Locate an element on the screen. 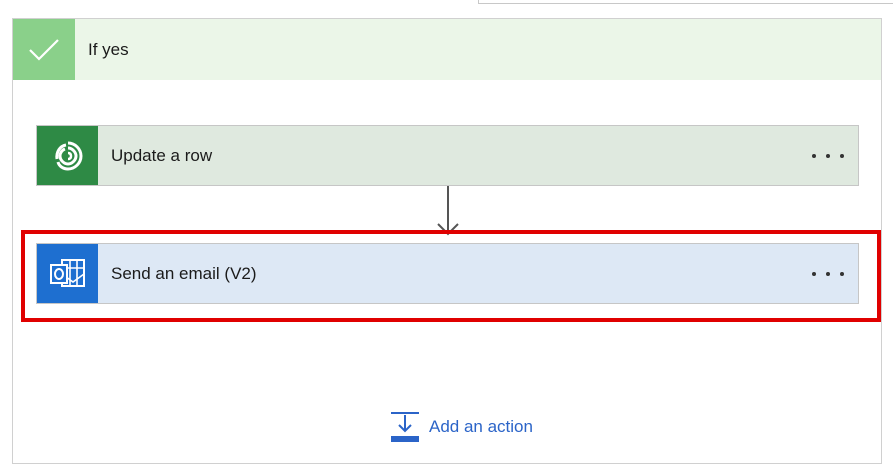 The width and height of the screenshot is (893, 465). branch-title: If yes is located at coordinates (108, 49).